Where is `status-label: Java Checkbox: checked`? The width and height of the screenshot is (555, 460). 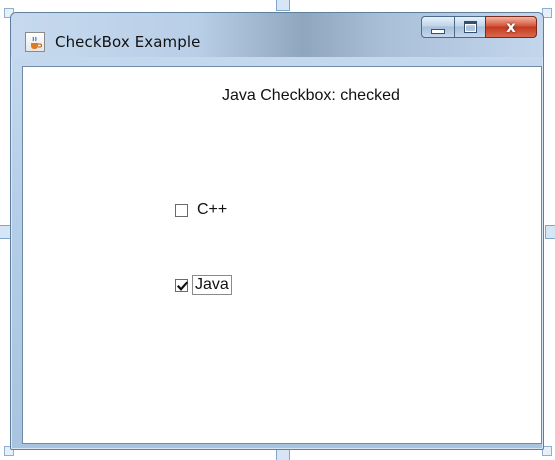 status-label: Java Checkbox: checked is located at coordinates (311, 95).